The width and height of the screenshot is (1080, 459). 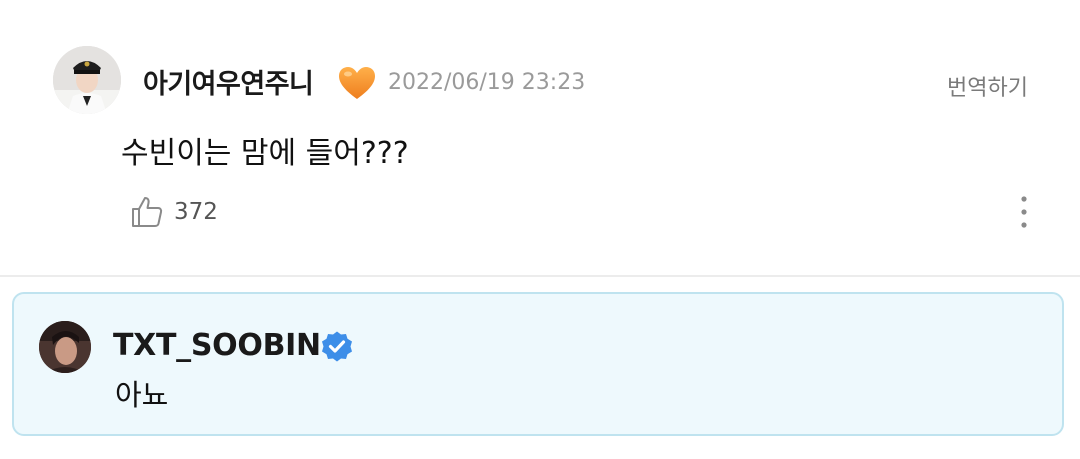 I want to click on like-count: 372, so click(x=196, y=212).